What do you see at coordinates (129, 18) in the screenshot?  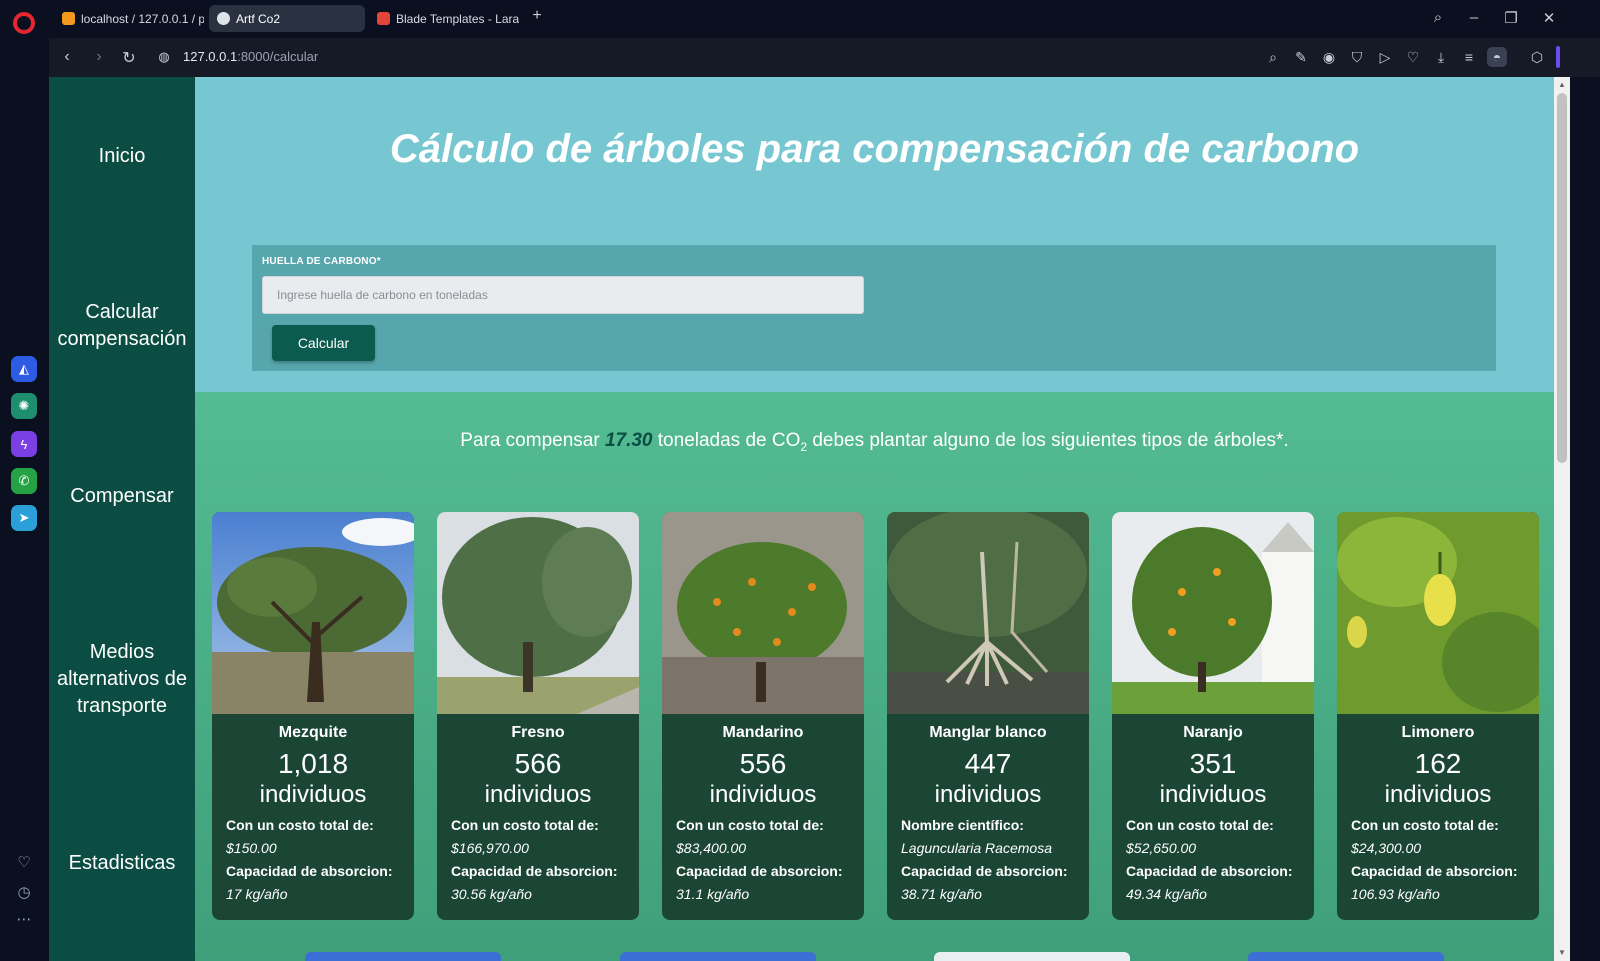 I see `tab-phpmyadmin: localhost / 127.0.0.1 / por` at bounding box center [129, 18].